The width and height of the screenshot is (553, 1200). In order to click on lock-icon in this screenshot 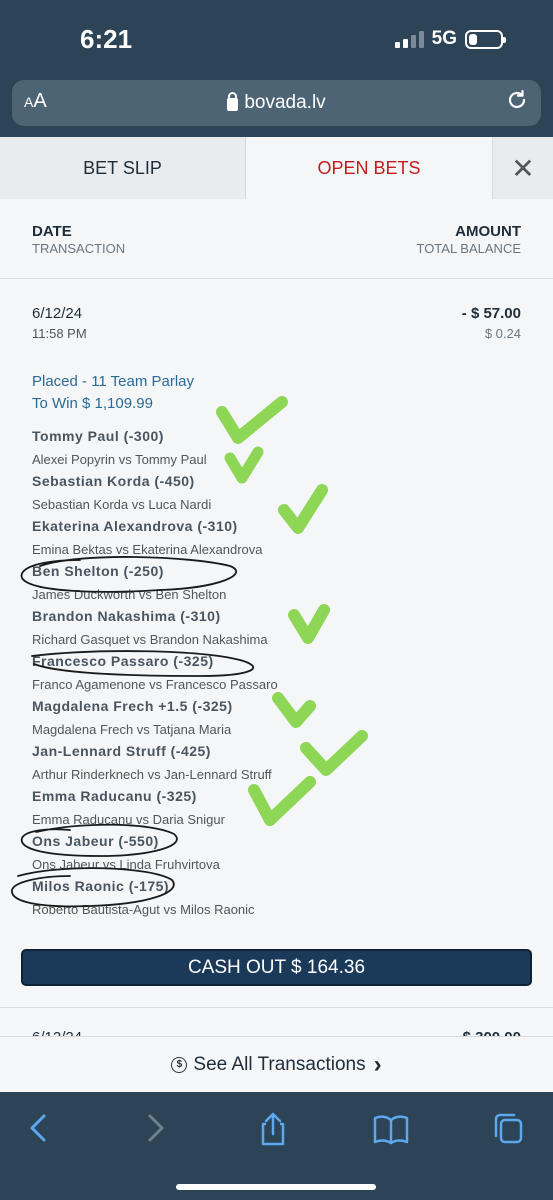, I will do `click(233, 101)`.